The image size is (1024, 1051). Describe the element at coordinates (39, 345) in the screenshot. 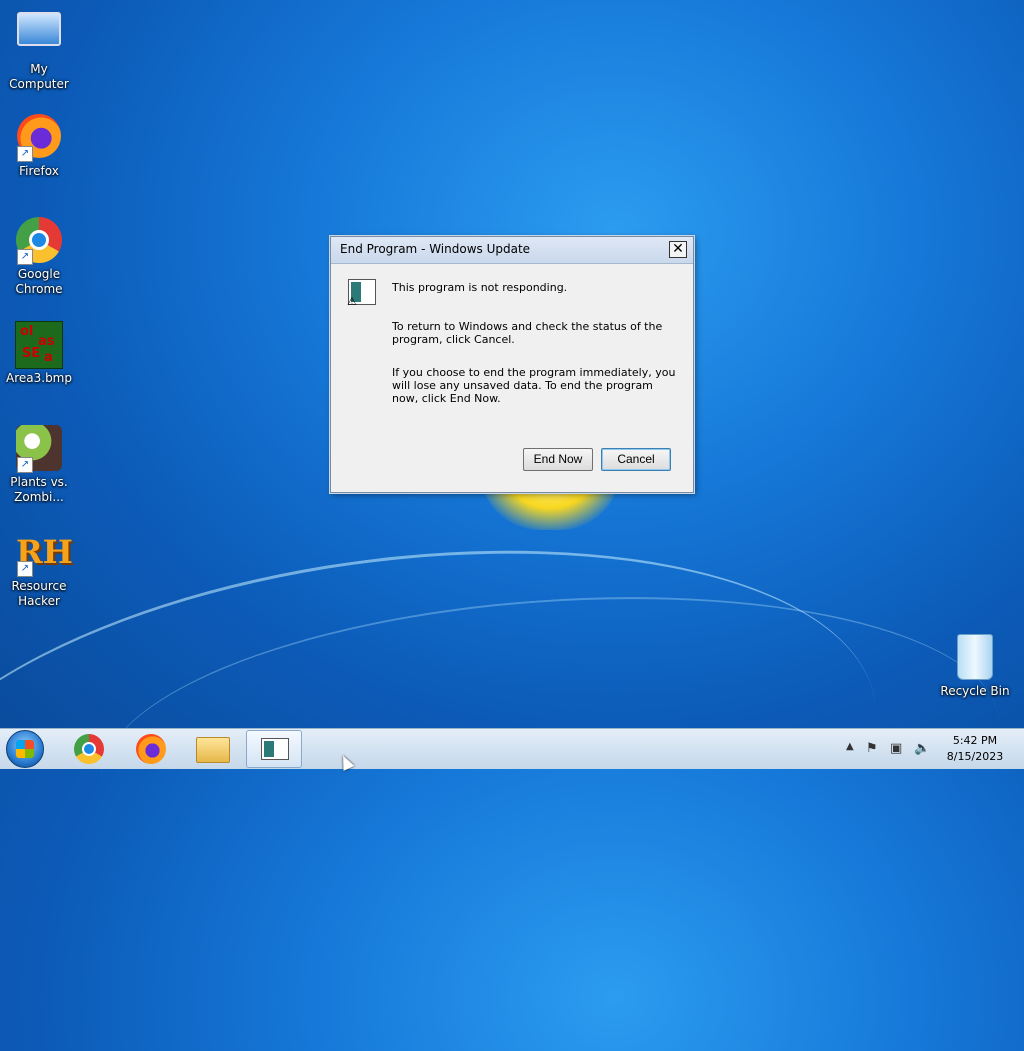

I see `bitmap-icon: ol as SE a` at that location.